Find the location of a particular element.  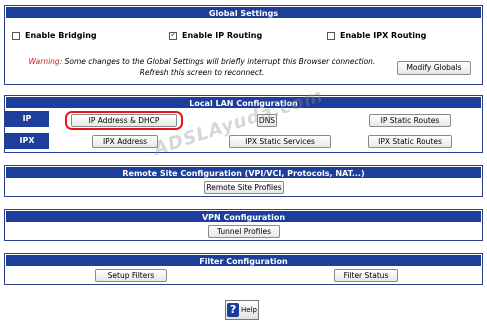

warning-prefix: Warning: is located at coordinates (45, 61).